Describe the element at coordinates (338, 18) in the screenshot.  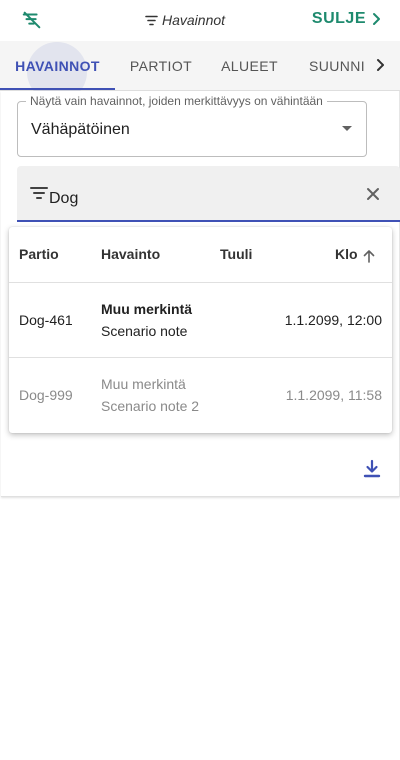
I see `close-button-label: SULJE` at that location.